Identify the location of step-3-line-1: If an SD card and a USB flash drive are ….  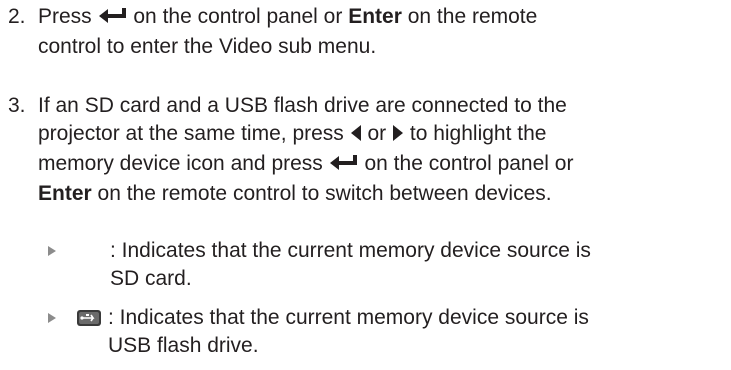
(302, 105).